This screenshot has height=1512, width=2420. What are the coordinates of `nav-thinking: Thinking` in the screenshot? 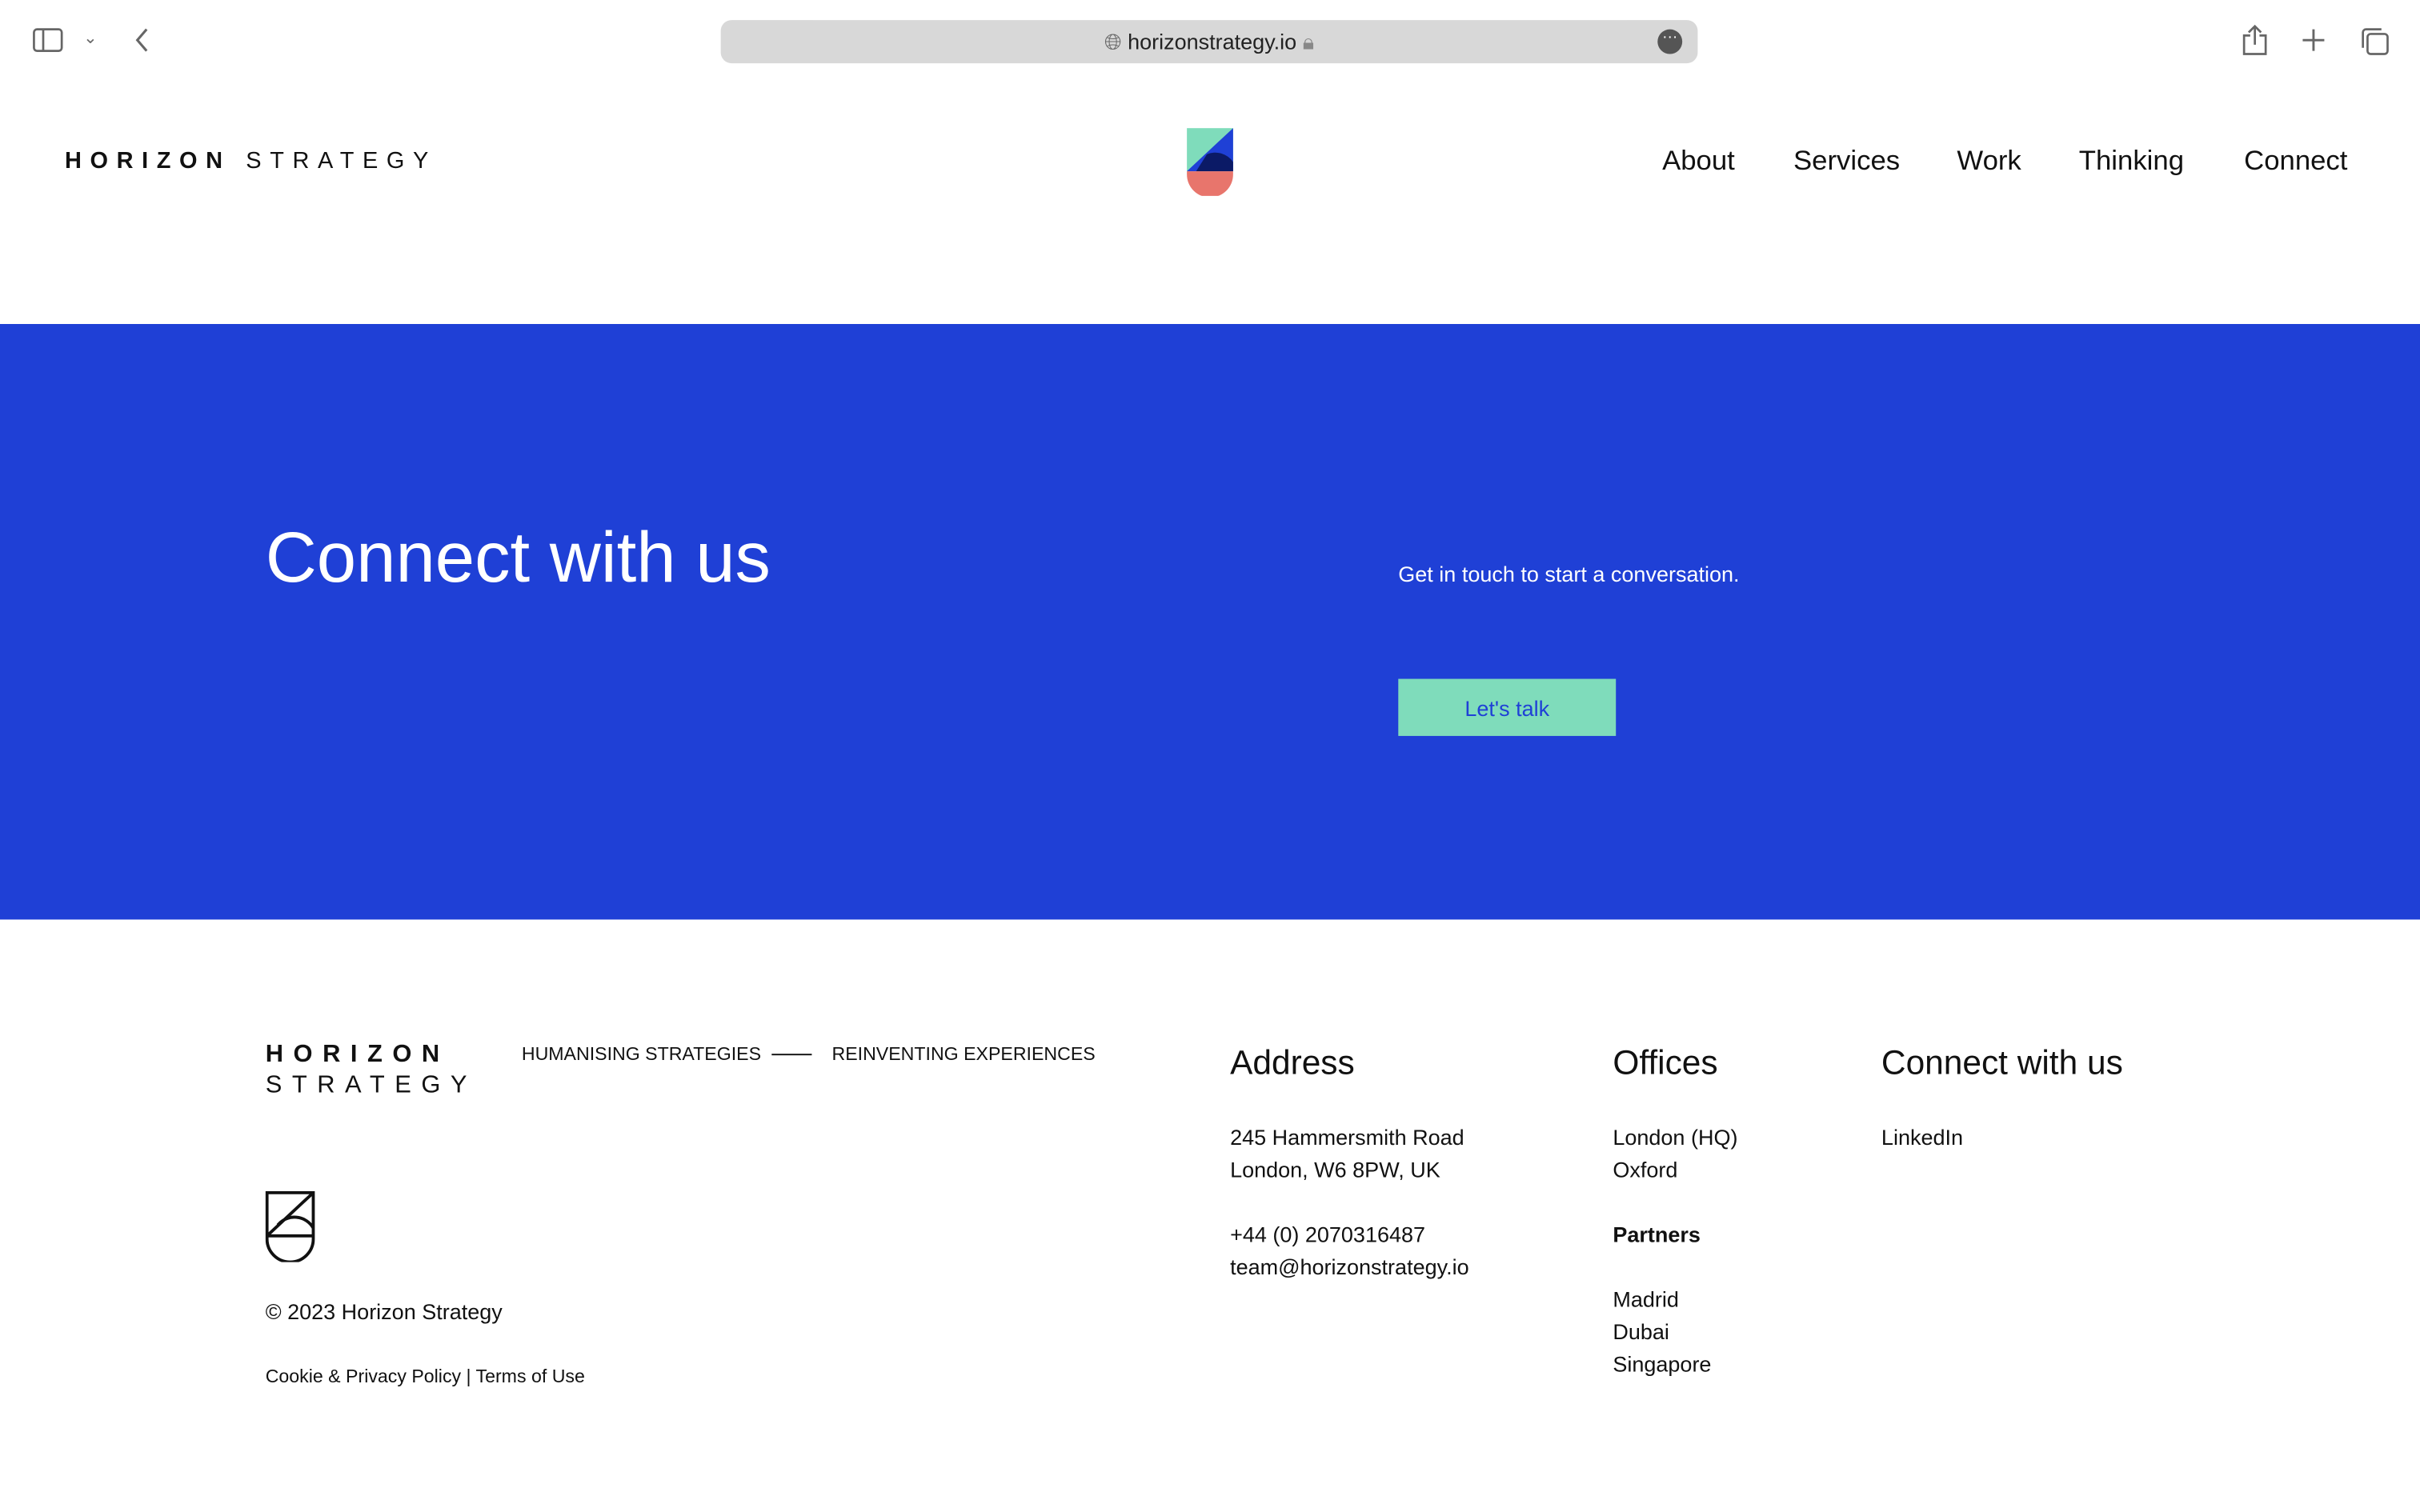 It's located at (2131, 161).